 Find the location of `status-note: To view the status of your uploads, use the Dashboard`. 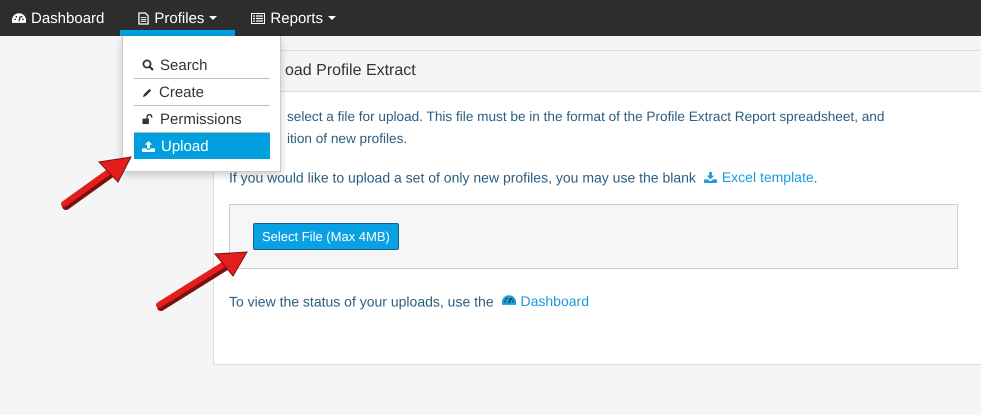

status-note: To view the status of your uploads, use the Dashboard is located at coordinates (409, 300).